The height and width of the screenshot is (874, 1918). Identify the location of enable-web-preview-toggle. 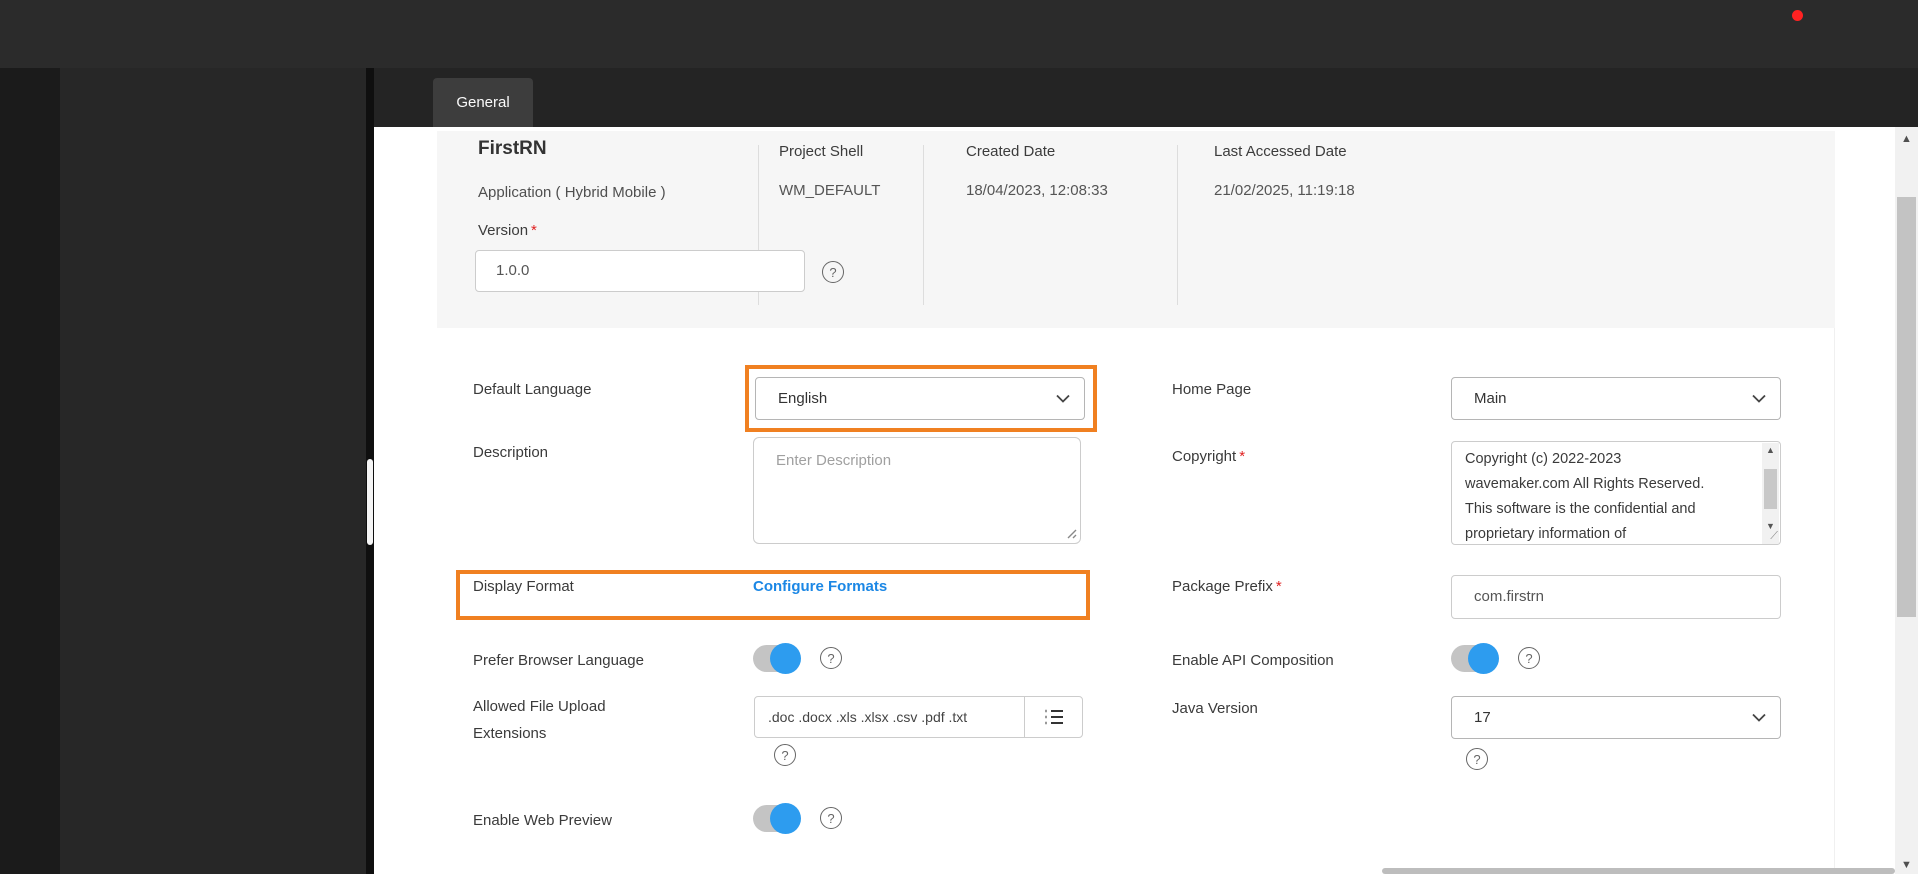
(777, 818).